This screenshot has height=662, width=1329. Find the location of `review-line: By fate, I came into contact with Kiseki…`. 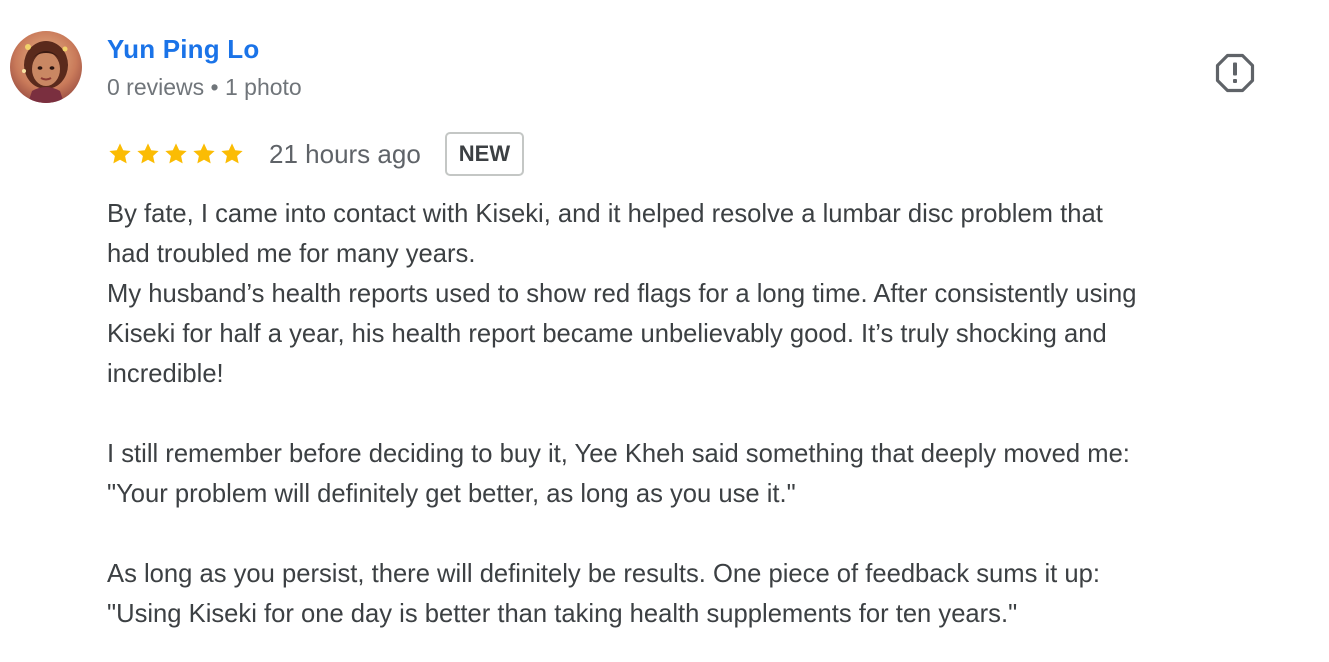

review-line: By fate, I came into contact with Kiseki… is located at coordinates (605, 214).